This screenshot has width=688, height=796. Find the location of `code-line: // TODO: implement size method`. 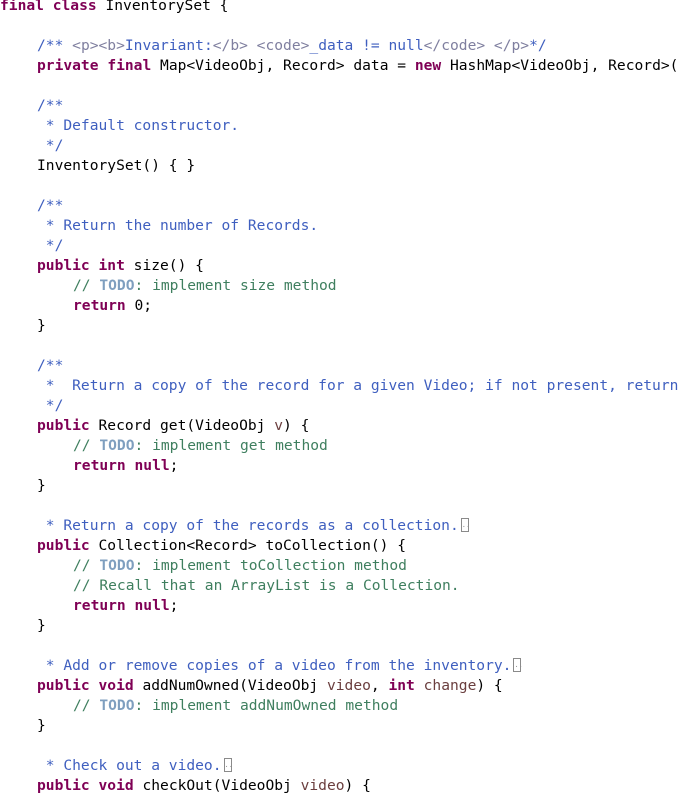

code-line: // TODO: implement size method is located at coordinates (344, 286).